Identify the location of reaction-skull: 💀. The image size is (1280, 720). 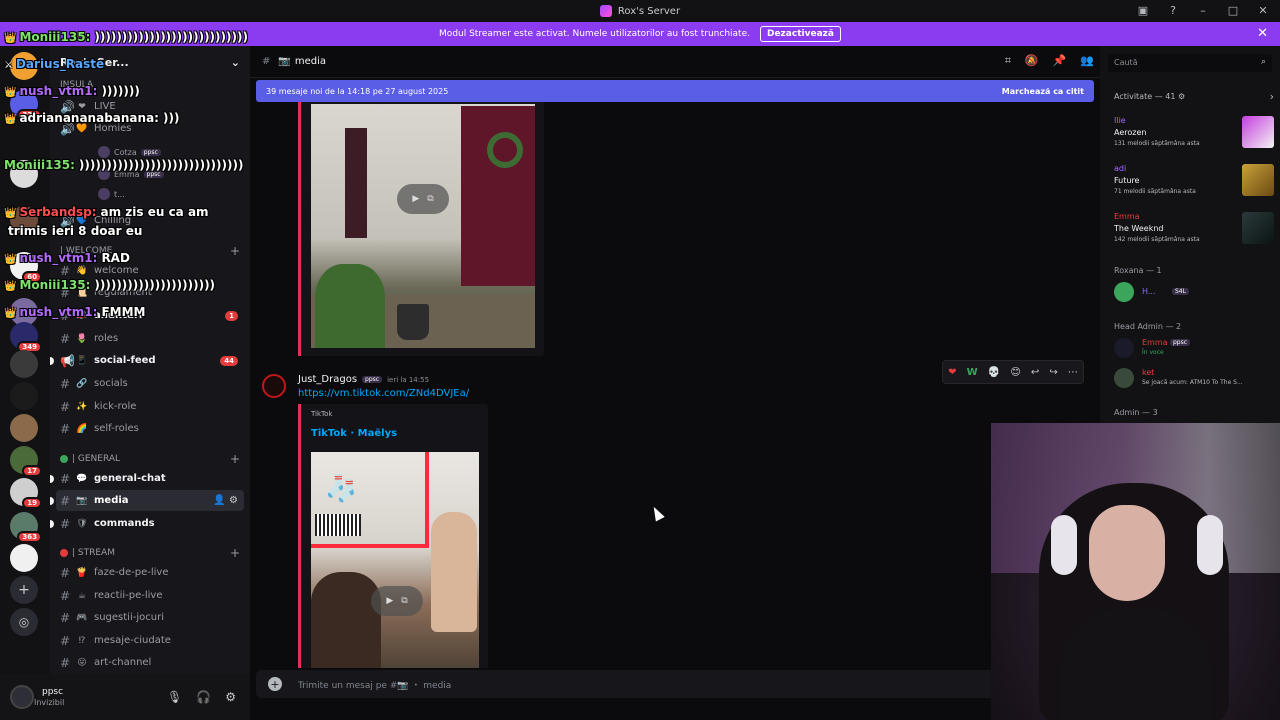
(994, 372).